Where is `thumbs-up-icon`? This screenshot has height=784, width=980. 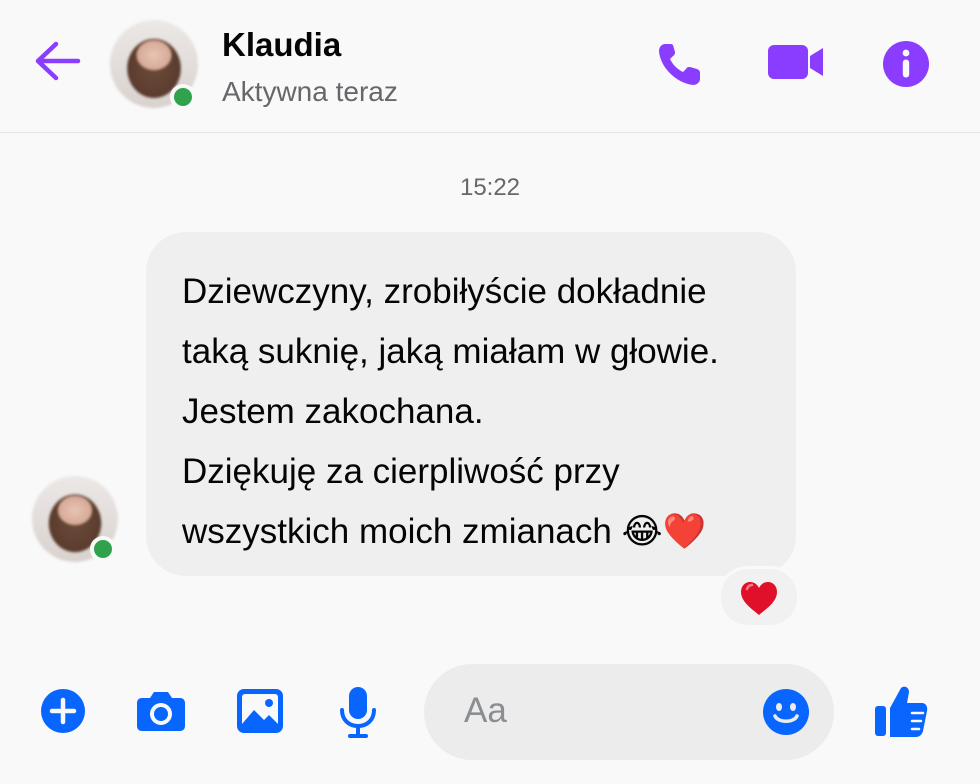
thumbs-up-icon is located at coordinates (901, 711).